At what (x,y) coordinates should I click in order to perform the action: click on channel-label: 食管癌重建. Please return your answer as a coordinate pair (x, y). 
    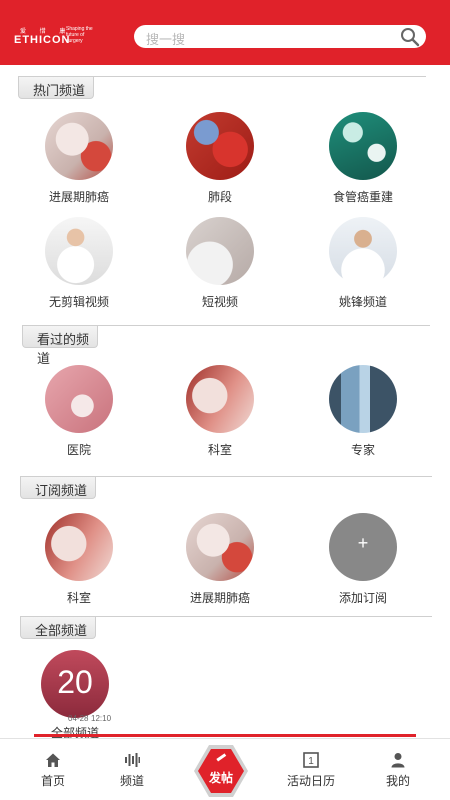
    Looking at the image, I should click on (362, 197).